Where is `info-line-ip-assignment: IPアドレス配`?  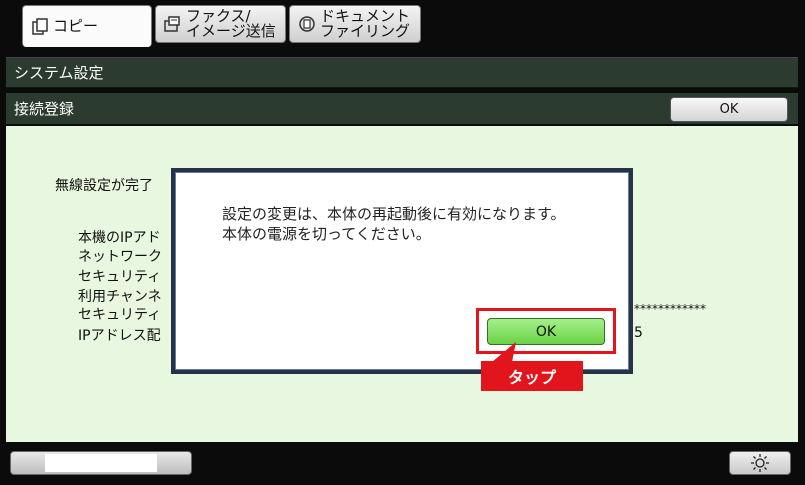
info-line-ip-assignment: IPアドレス配 is located at coordinates (119, 336).